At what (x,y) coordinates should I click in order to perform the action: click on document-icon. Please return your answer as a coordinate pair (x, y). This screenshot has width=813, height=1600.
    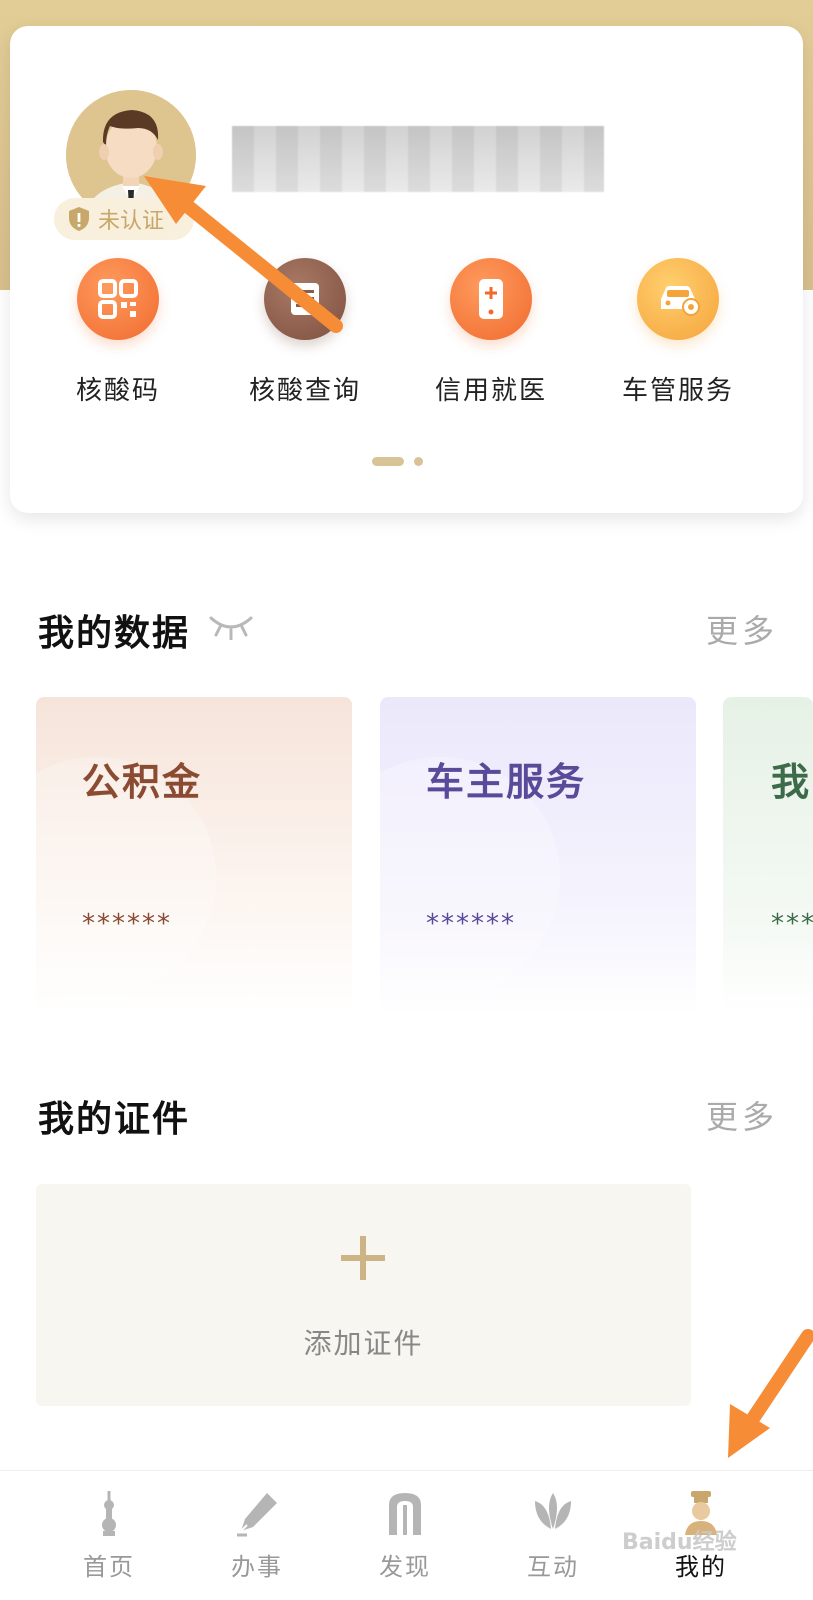
    Looking at the image, I should click on (305, 299).